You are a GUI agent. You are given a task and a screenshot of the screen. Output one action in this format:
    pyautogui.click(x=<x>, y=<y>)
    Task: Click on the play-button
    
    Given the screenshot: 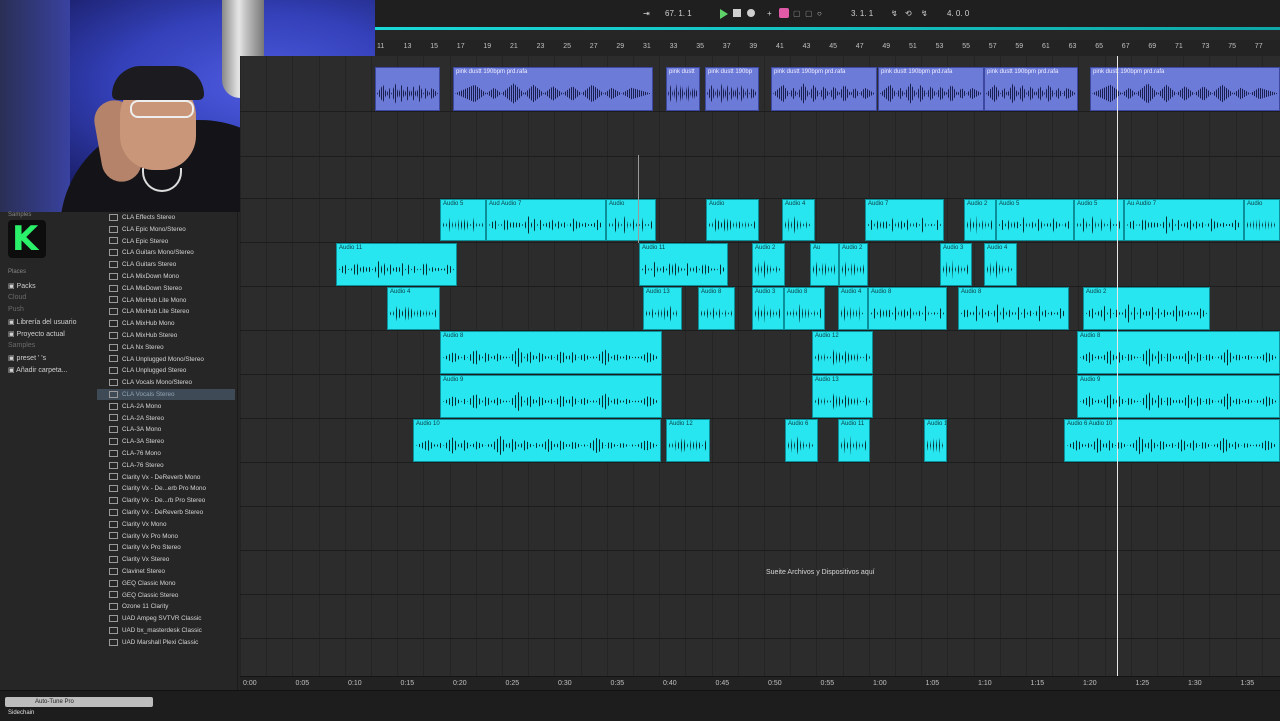 What is the action you would take?
    pyautogui.click(x=724, y=14)
    